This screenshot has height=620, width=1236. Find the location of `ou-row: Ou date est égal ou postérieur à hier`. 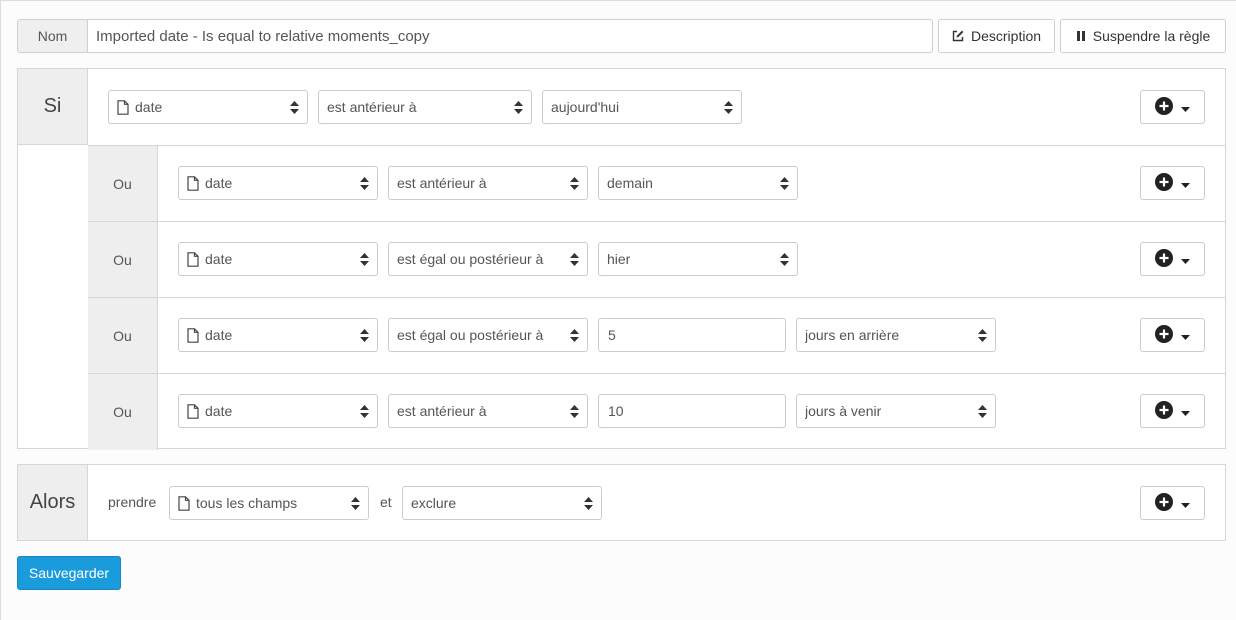

ou-row: Ou date est égal ou postérieur à hier is located at coordinates (657, 259).